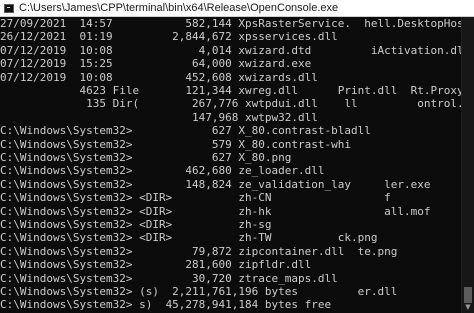  Describe the element at coordinates (195, 198) in the screenshot. I see `console-line: C:\Windows\System32> <DIR> zh-CN f` at that location.